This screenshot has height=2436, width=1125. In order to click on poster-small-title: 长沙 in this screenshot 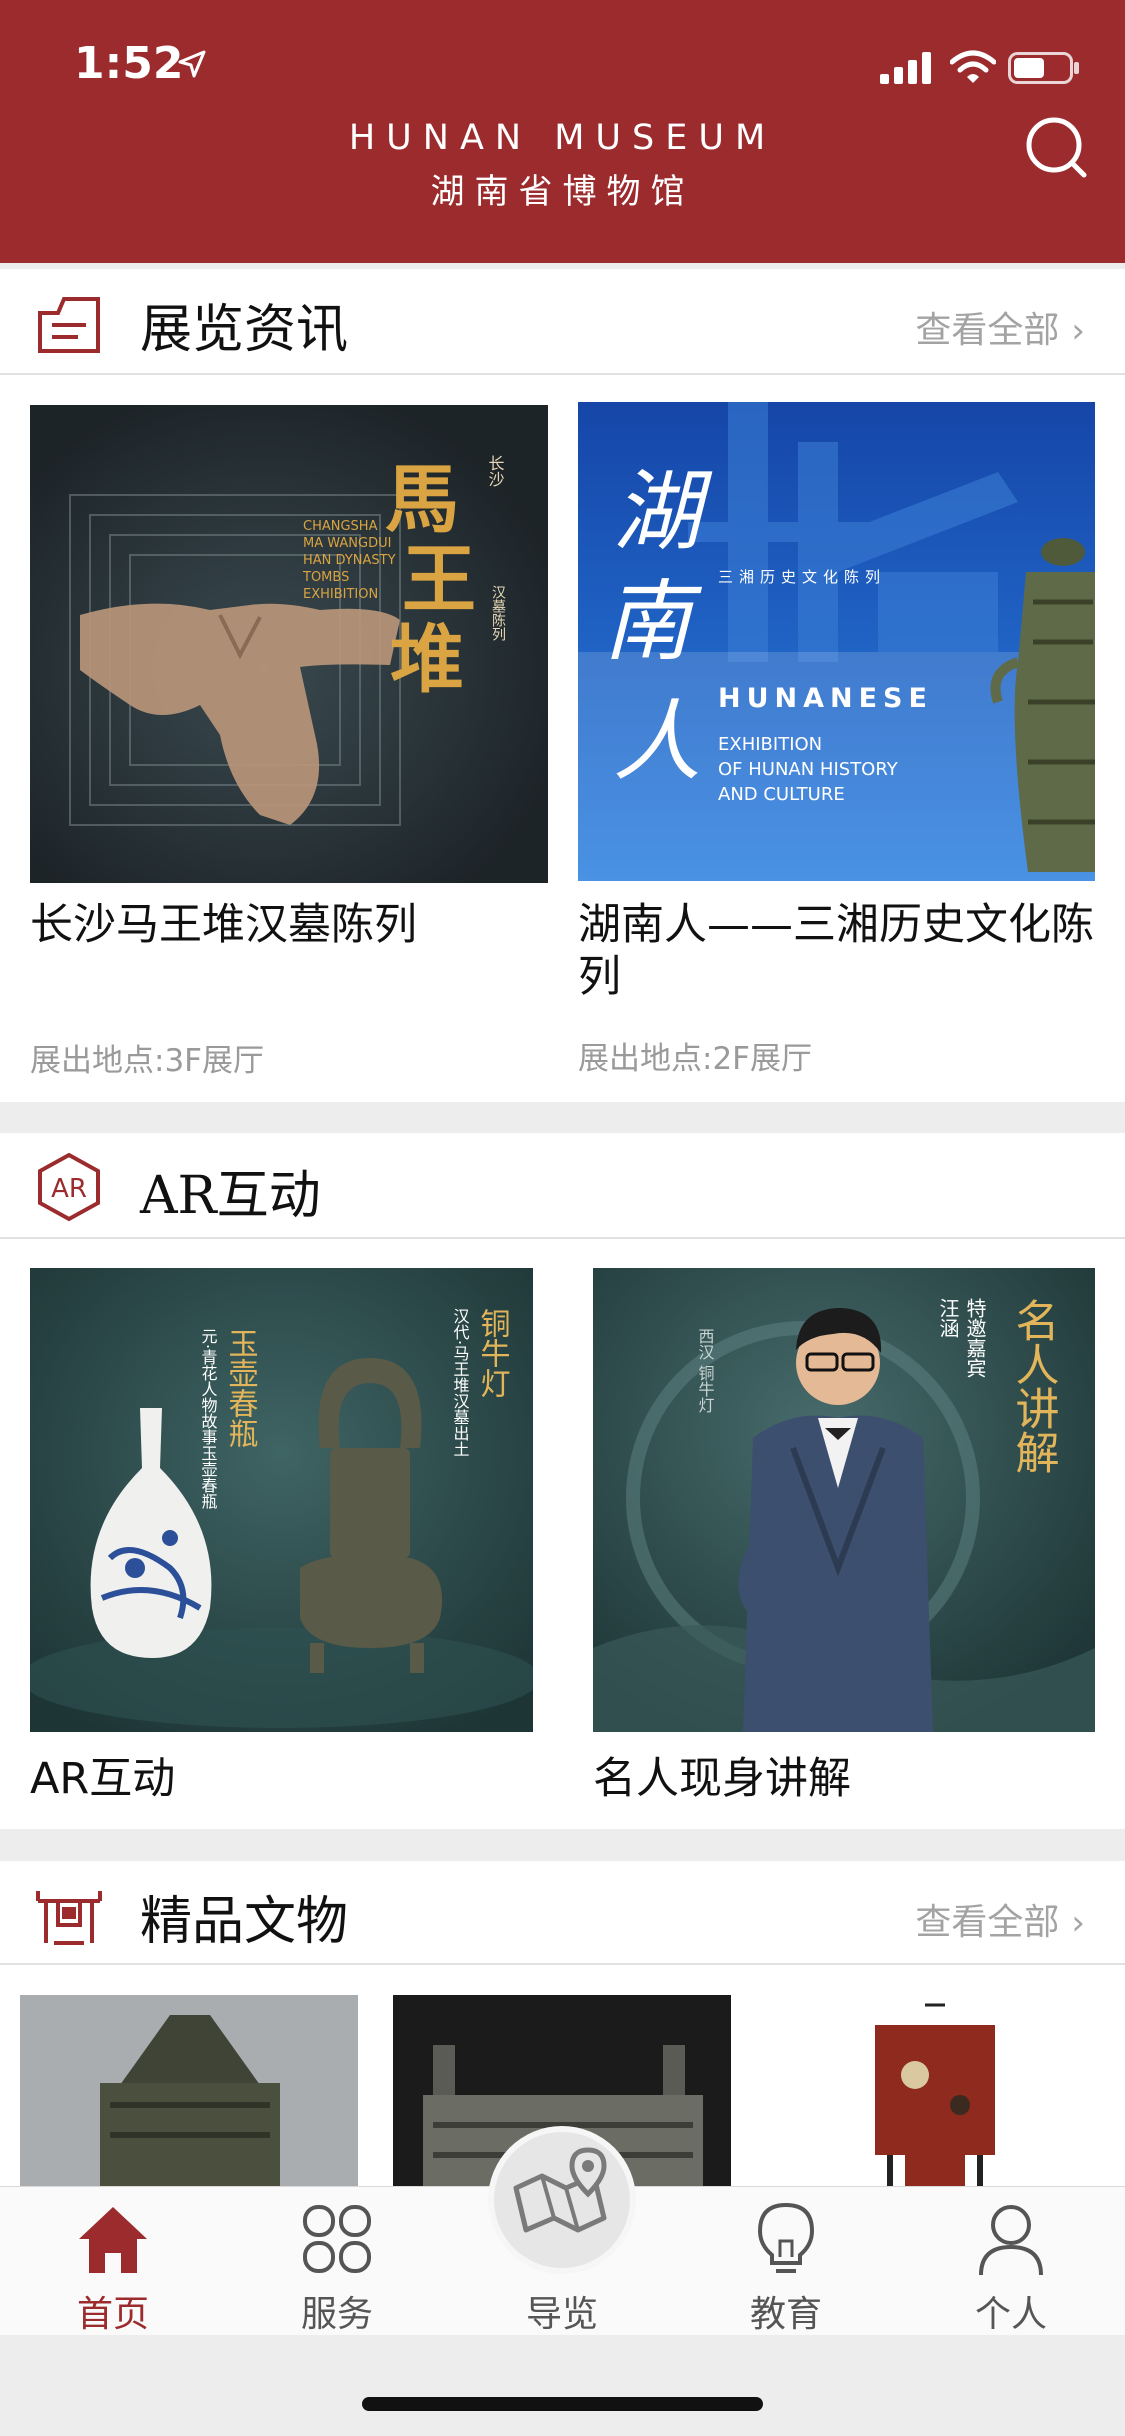, I will do `click(495, 471)`.